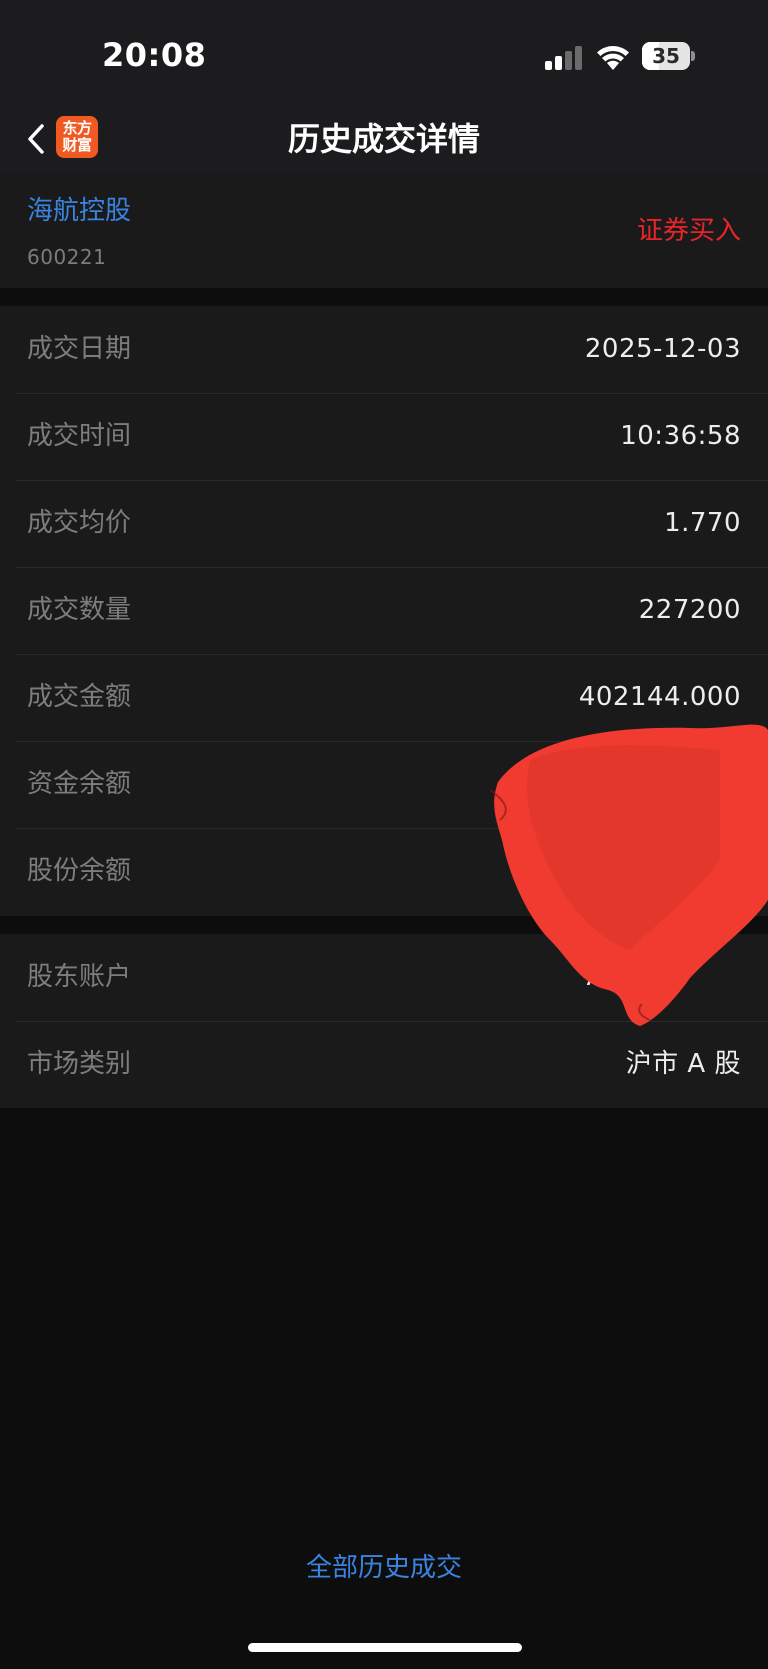  What do you see at coordinates (384, 977) in the screenshot?
I see `detail-row-shareholder-account: 股东账户 A774` at bounding box center [384, 977].